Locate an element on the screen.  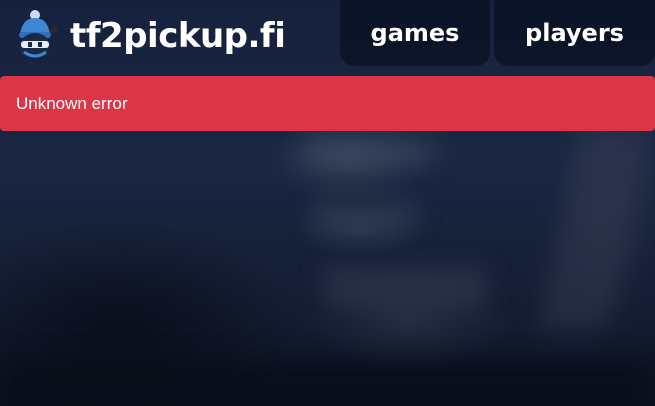
home-link: tf2pickup.fi is located at coordinates (150, 36).